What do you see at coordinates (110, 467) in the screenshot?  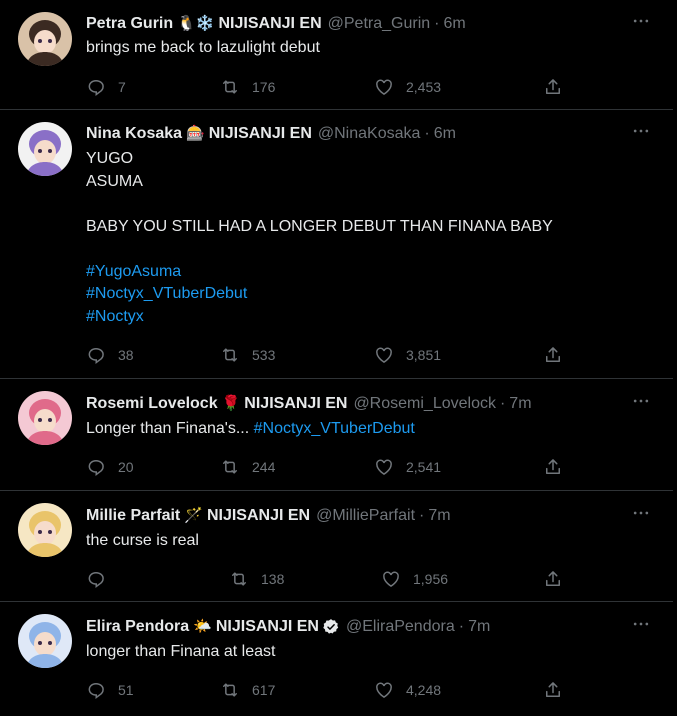 I see `reply-button: 20` at bounding box center [110, 467].